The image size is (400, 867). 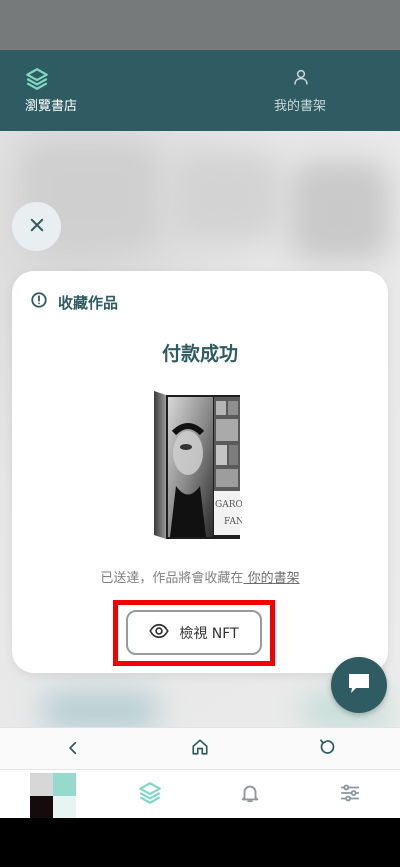 I want to click on bottom-tab-notifications, so click(x=250, y=795).